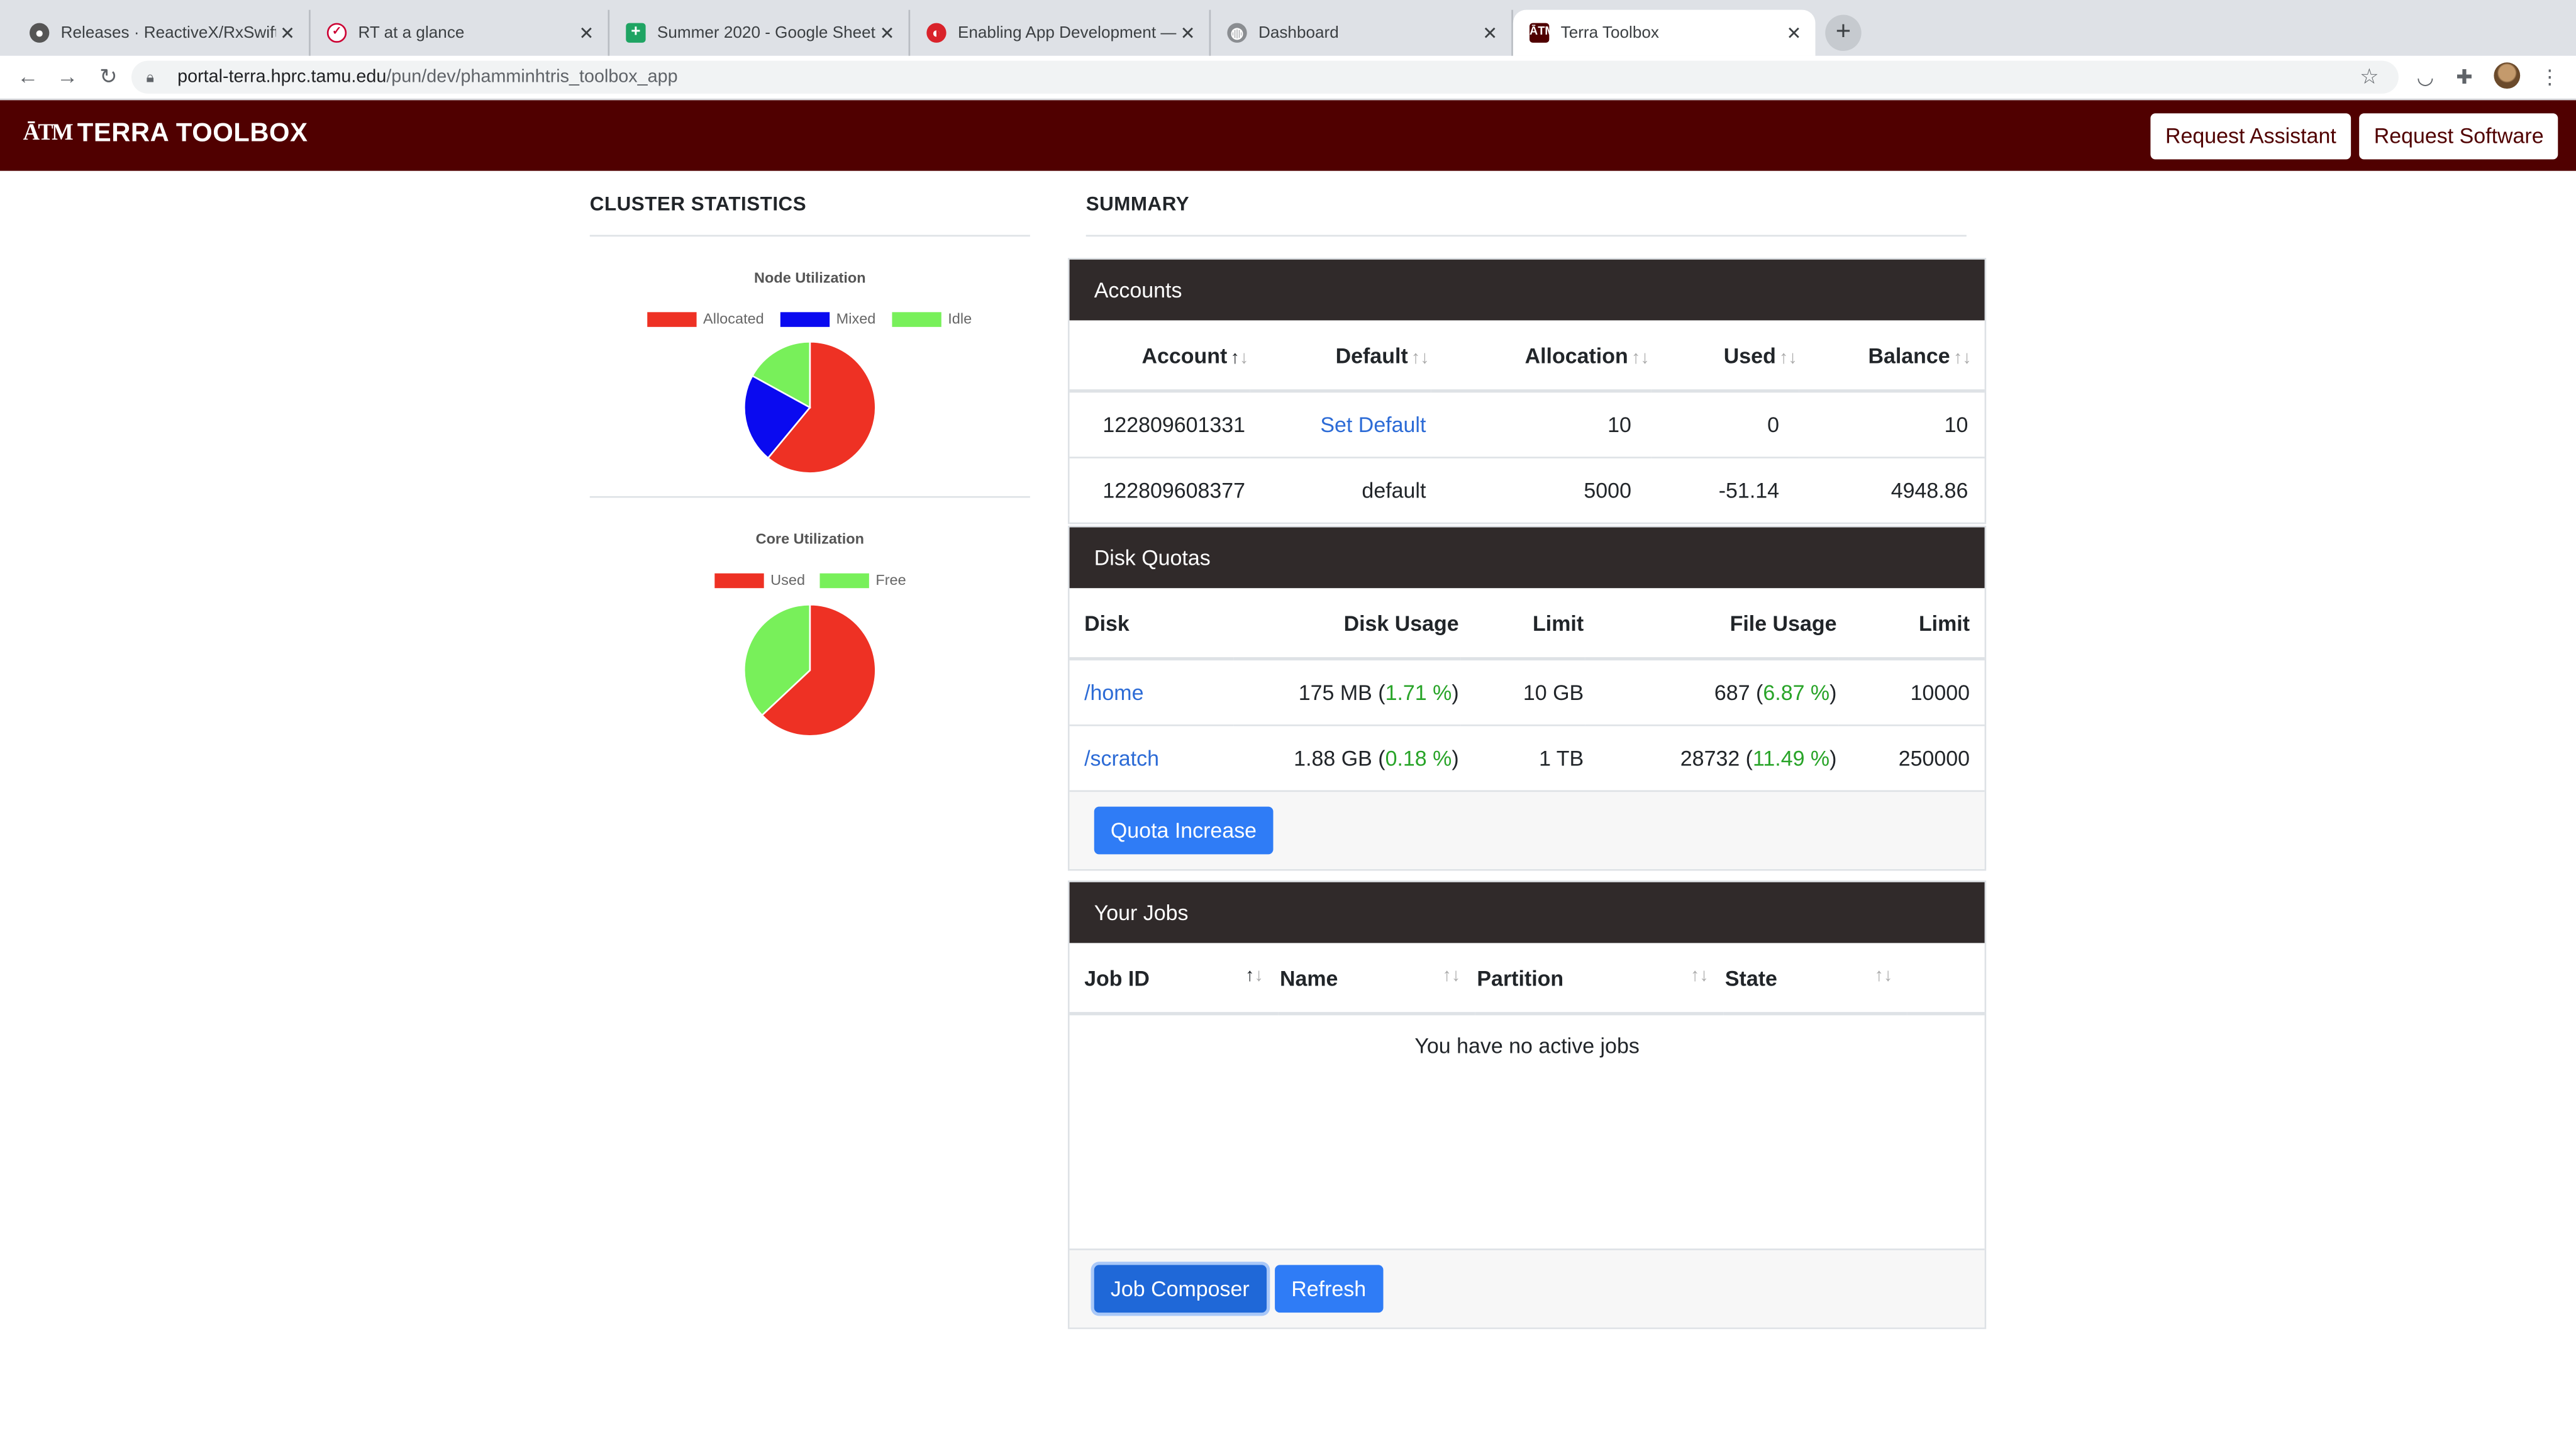 This screenshot has width=2576, height=1449. Describe the element at coordinates (28, 76) in the screenshot. I see `back-icon: ←` at that location.